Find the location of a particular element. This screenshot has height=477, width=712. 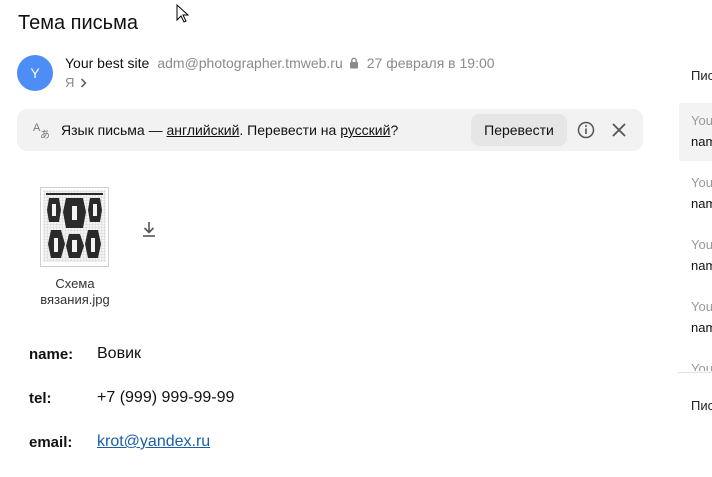

translate-middle: . Перевести на is located at coordinates (290, 130).